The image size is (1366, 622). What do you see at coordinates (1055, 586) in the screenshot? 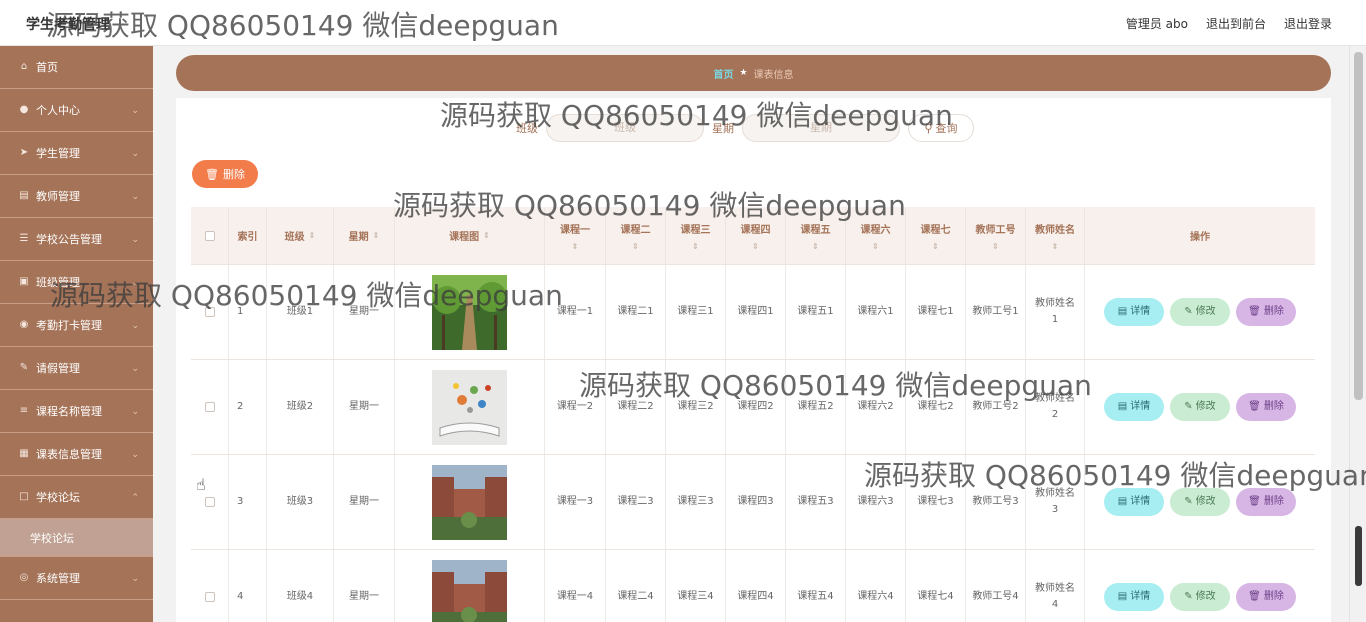
I see `cell-teacher-name: 教师姓名4` at bounding box center [1055, 586].